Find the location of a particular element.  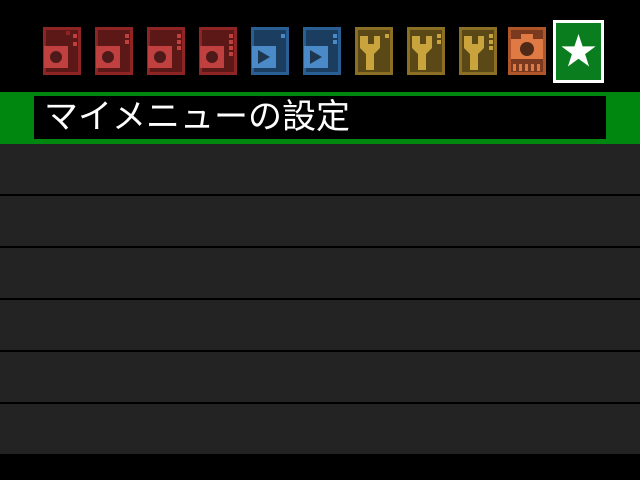

custom-function-camera-icon is located at coordinates (527, 51).